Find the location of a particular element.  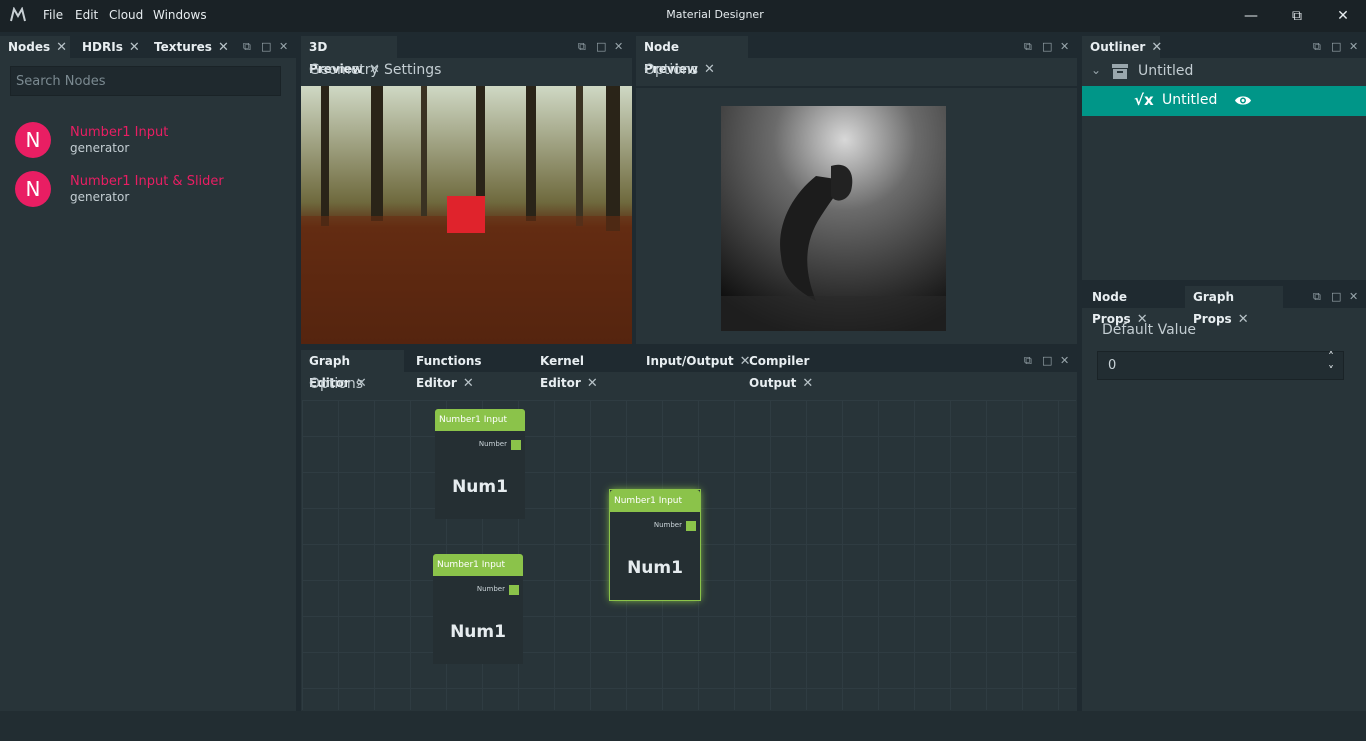

default-value-spinbox: 0 ˄ ˅ is located at coordinates (1220, 365).